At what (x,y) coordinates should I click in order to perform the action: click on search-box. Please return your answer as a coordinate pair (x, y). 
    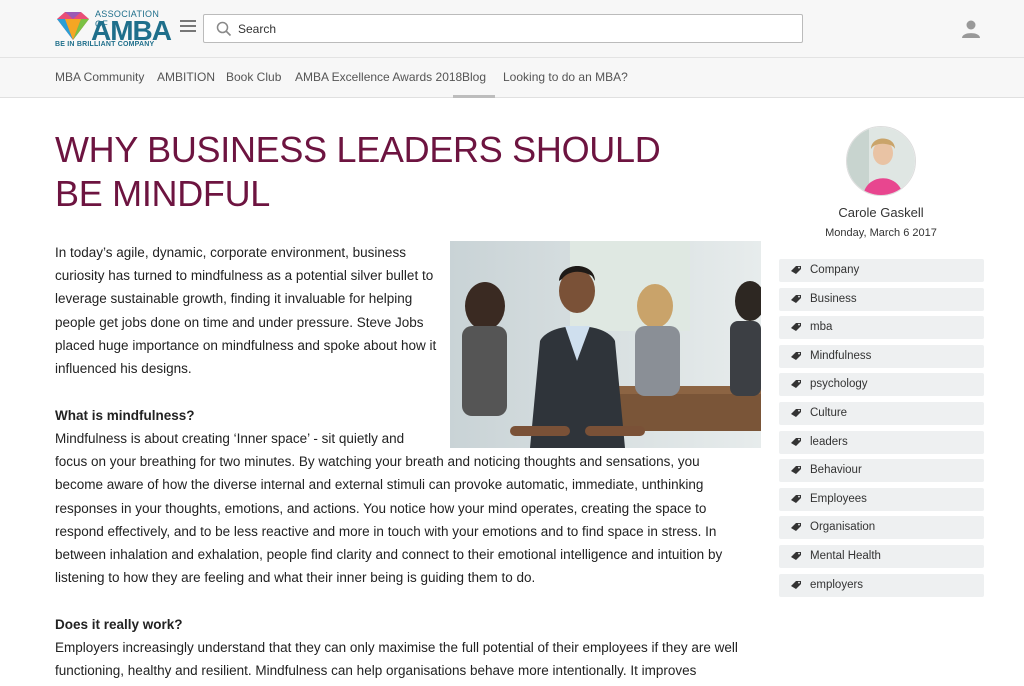
    Looking at the image, I should click on (503, 28).